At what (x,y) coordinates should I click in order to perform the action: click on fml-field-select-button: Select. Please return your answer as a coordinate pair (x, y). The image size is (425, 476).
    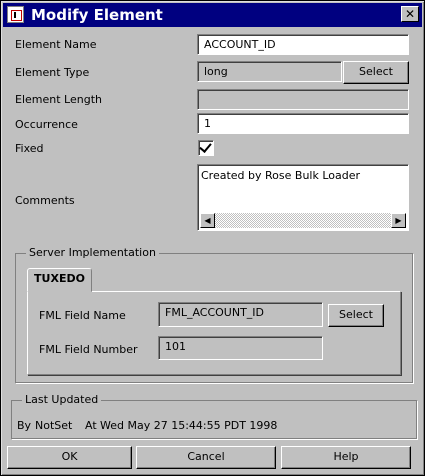
    Looking at the image, I should click on (356, 315).